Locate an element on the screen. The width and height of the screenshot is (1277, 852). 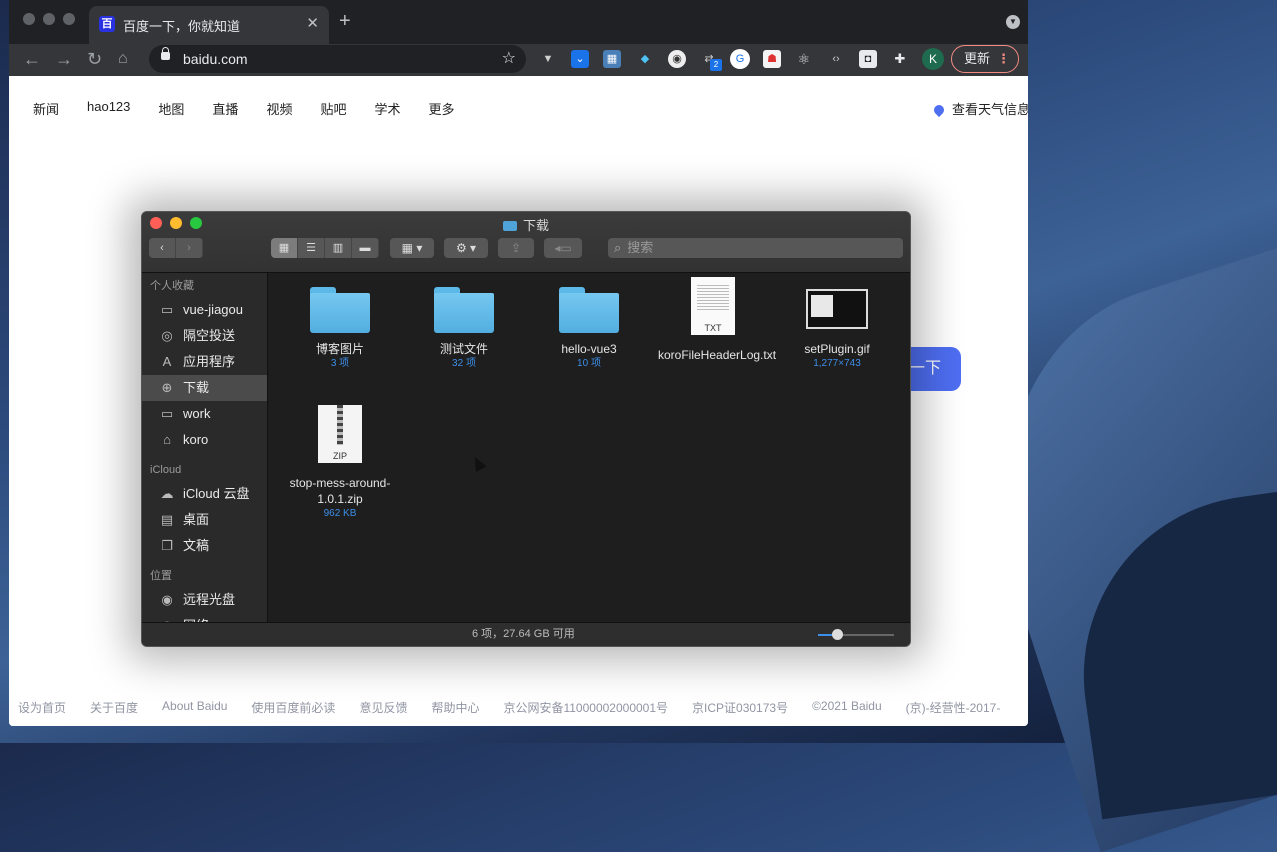
file-info: 3 项 is located at coordinates (340, 363).